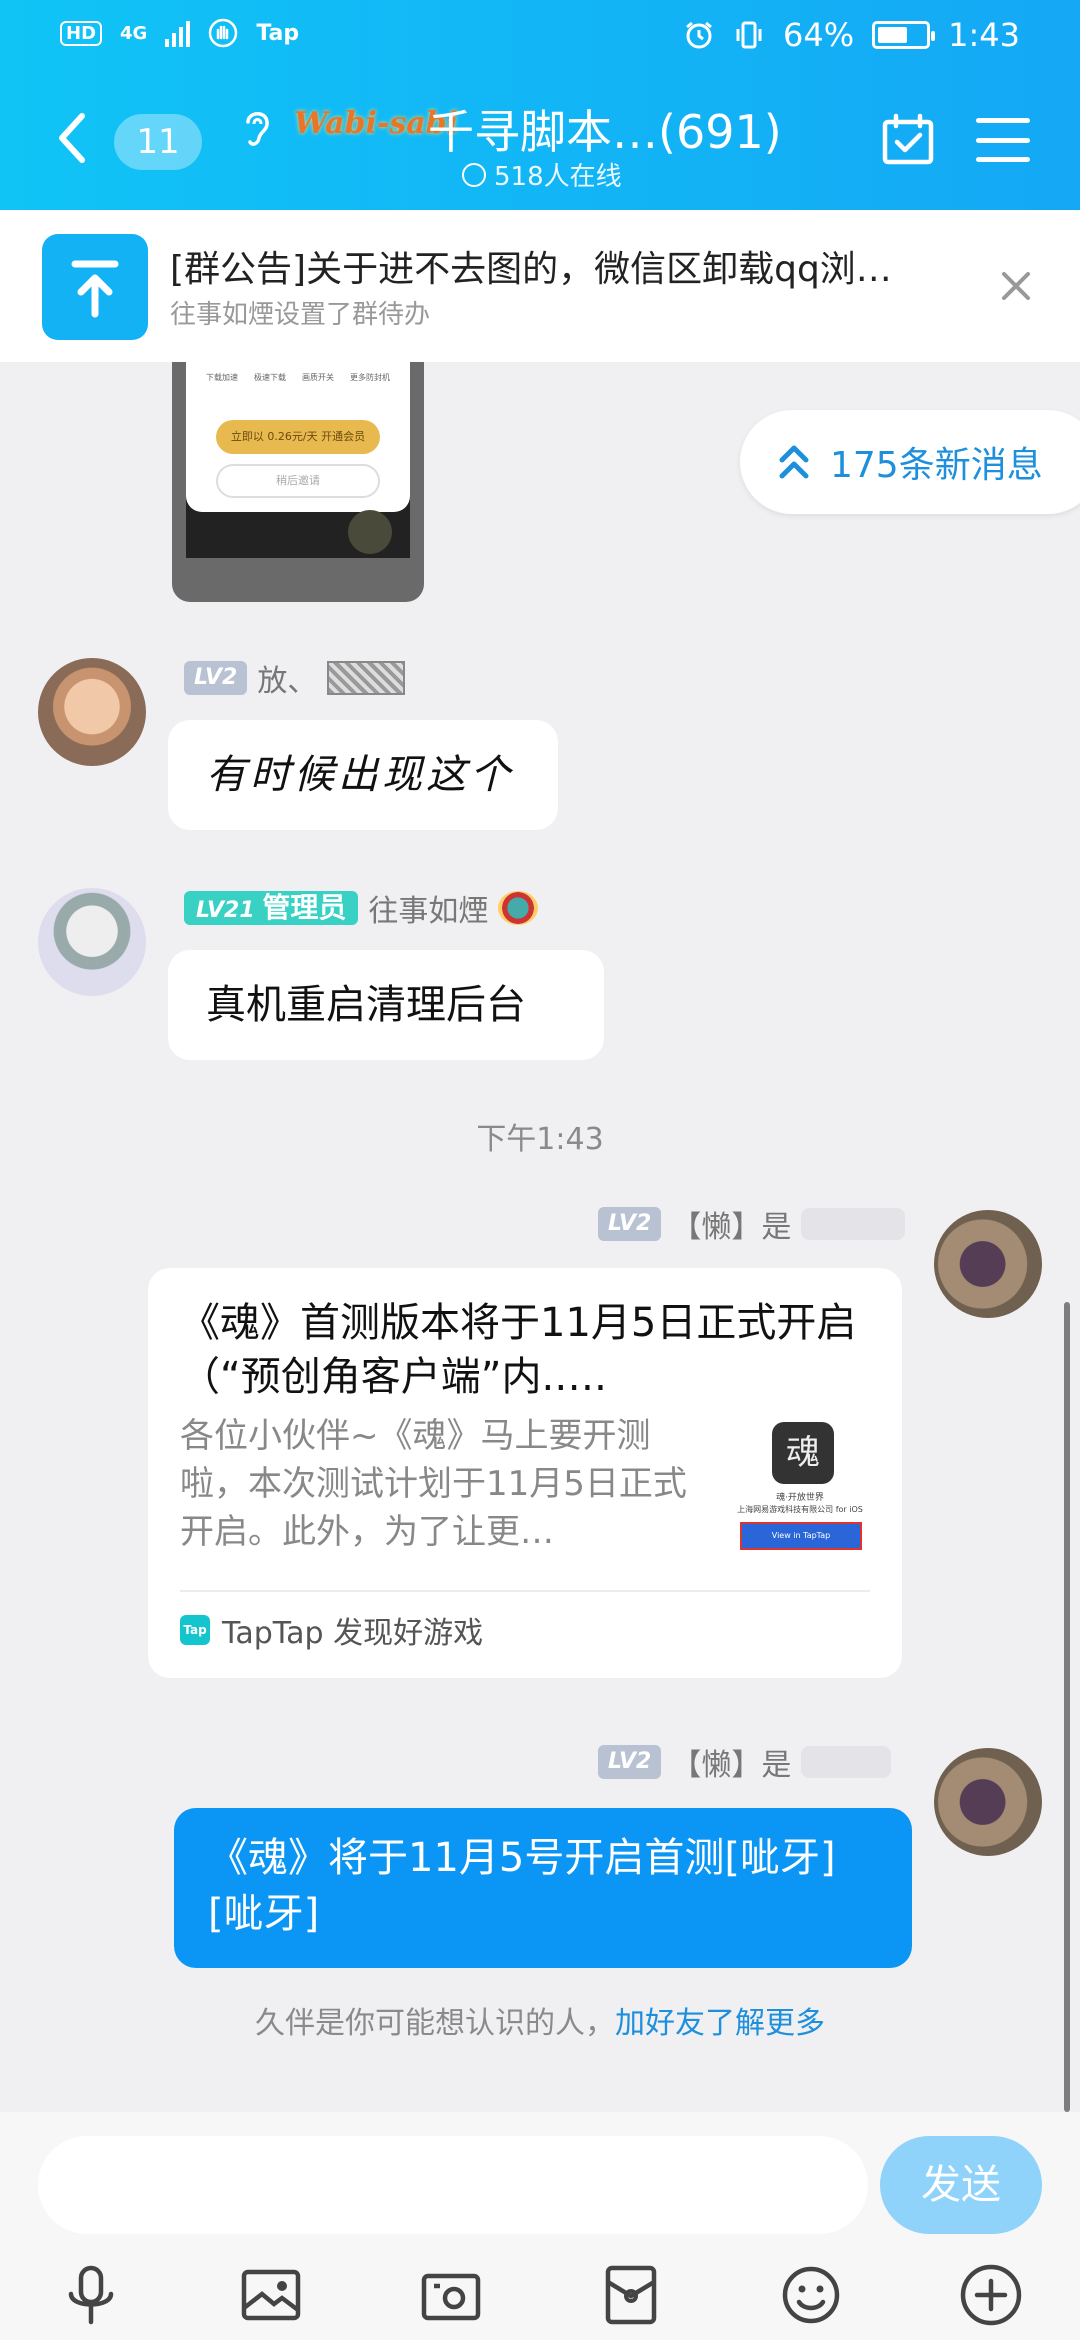 Image resolution: width=1080 pixels, height=2340 pixels. What do you see at coordinates (522, 1886) in the screenshot?
I see `message-text: 《魂》将于11月5号开启首测[呲牙][呲牙]` at bounding box center [522, 1886].